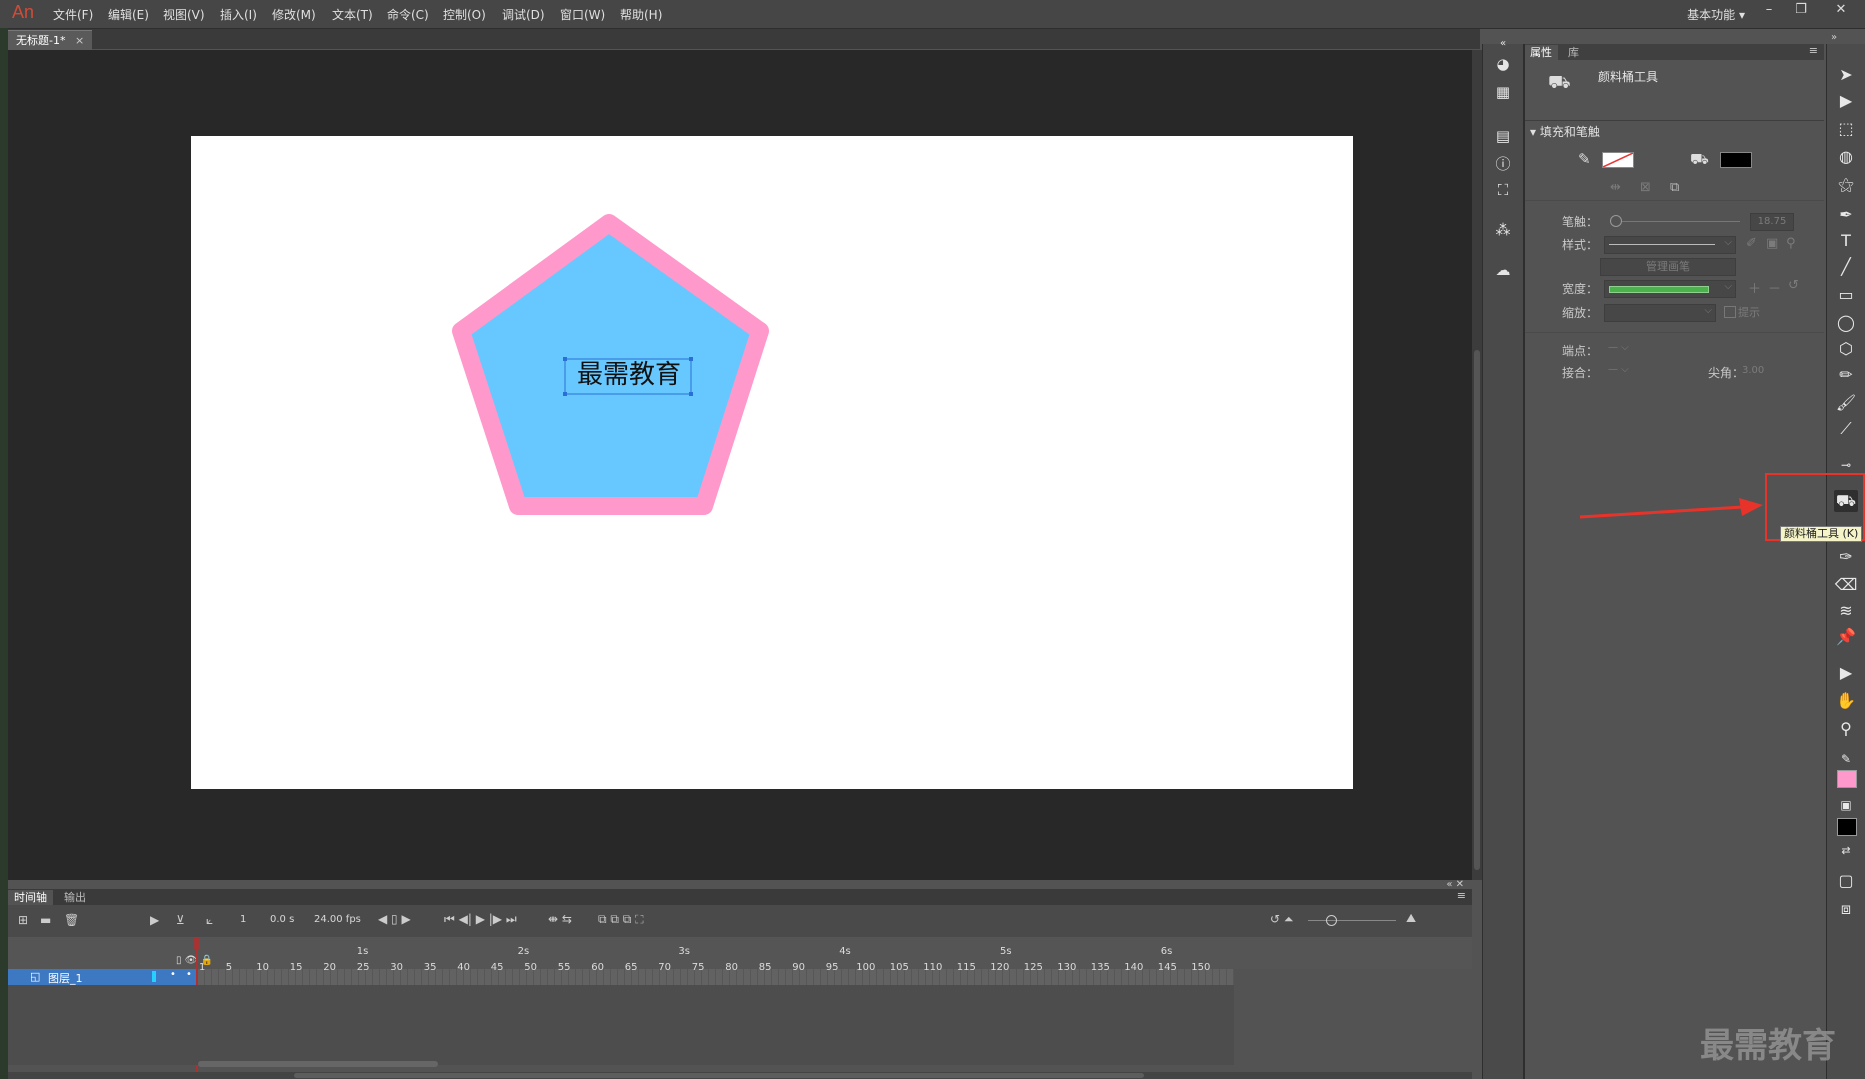 This screenshot has width=1865, height=1079. I want to click on stage-vertical-scrollbar, so click(1477, 465).